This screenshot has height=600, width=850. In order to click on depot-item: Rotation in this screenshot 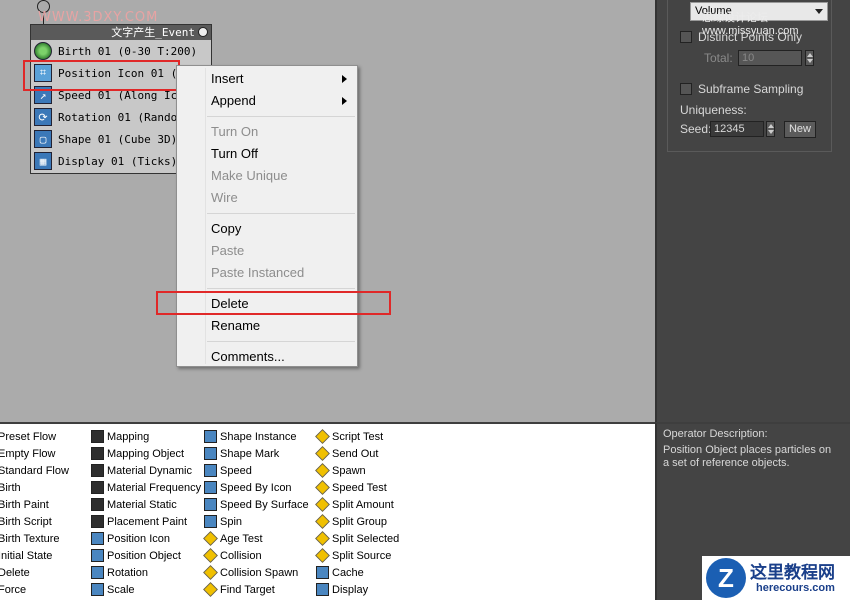, I will do `click(146, 572)`.